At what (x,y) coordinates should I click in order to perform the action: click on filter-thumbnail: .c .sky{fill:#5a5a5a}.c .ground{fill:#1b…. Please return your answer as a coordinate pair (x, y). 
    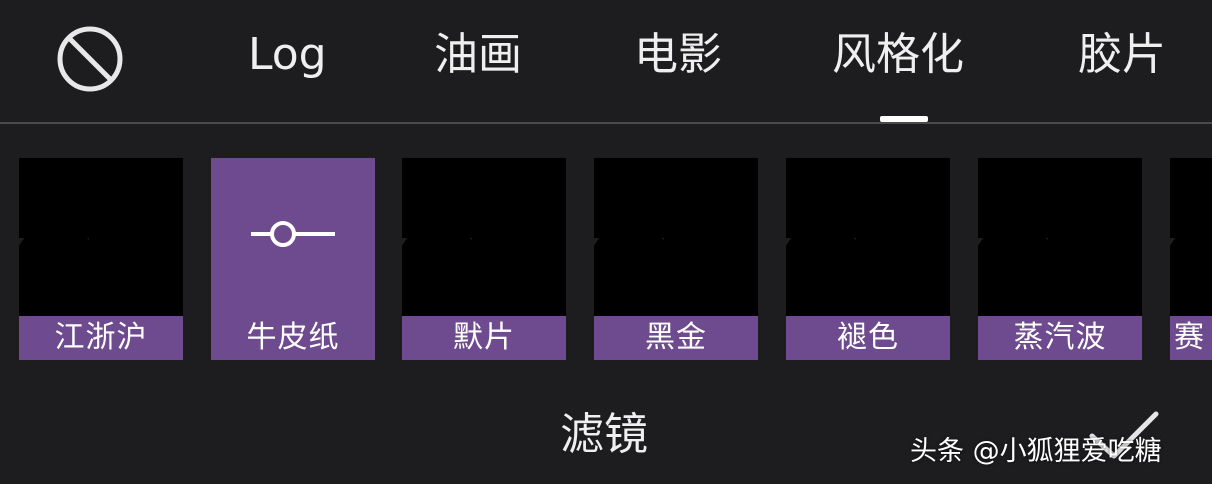
    Looking at the image, I should click on (676, 237).